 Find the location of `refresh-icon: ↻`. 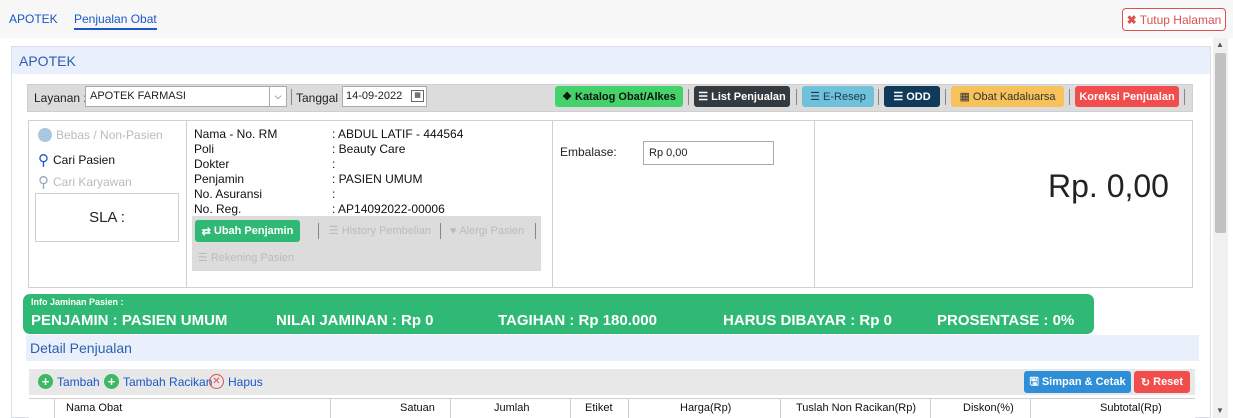

refresh-icon: ↻ is located at coordinates (1145, 382).